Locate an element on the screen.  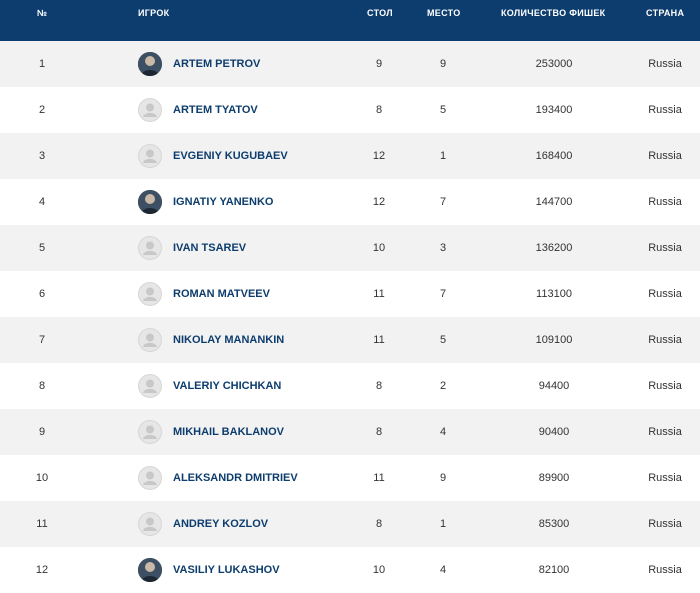
player-name-link: EVGENIY KUGUBAEV is located at coordinates (230, 156).